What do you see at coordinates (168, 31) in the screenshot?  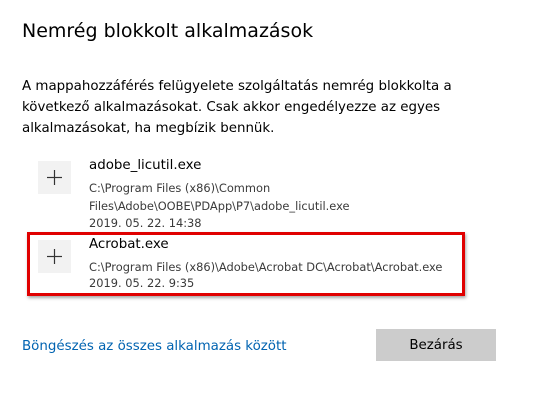 I see `dialog-title: Nemrég blokkolt alkalmazások` at bounding box center [168, 31].